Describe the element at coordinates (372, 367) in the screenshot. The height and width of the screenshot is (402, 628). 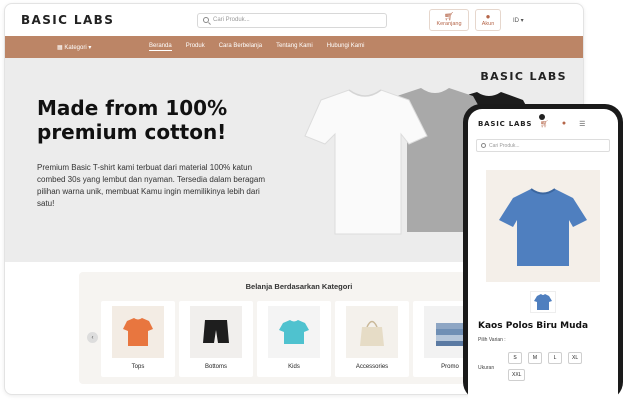
I see `category-name: Accessories` at that location.